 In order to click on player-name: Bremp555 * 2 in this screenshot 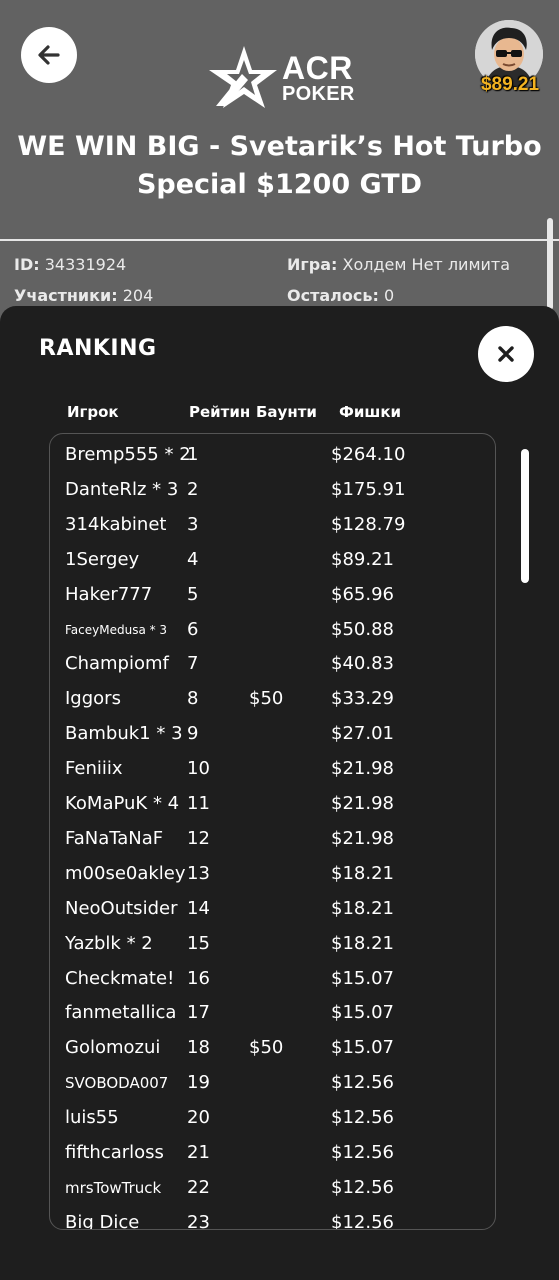, I will do `click(128, 454)`.